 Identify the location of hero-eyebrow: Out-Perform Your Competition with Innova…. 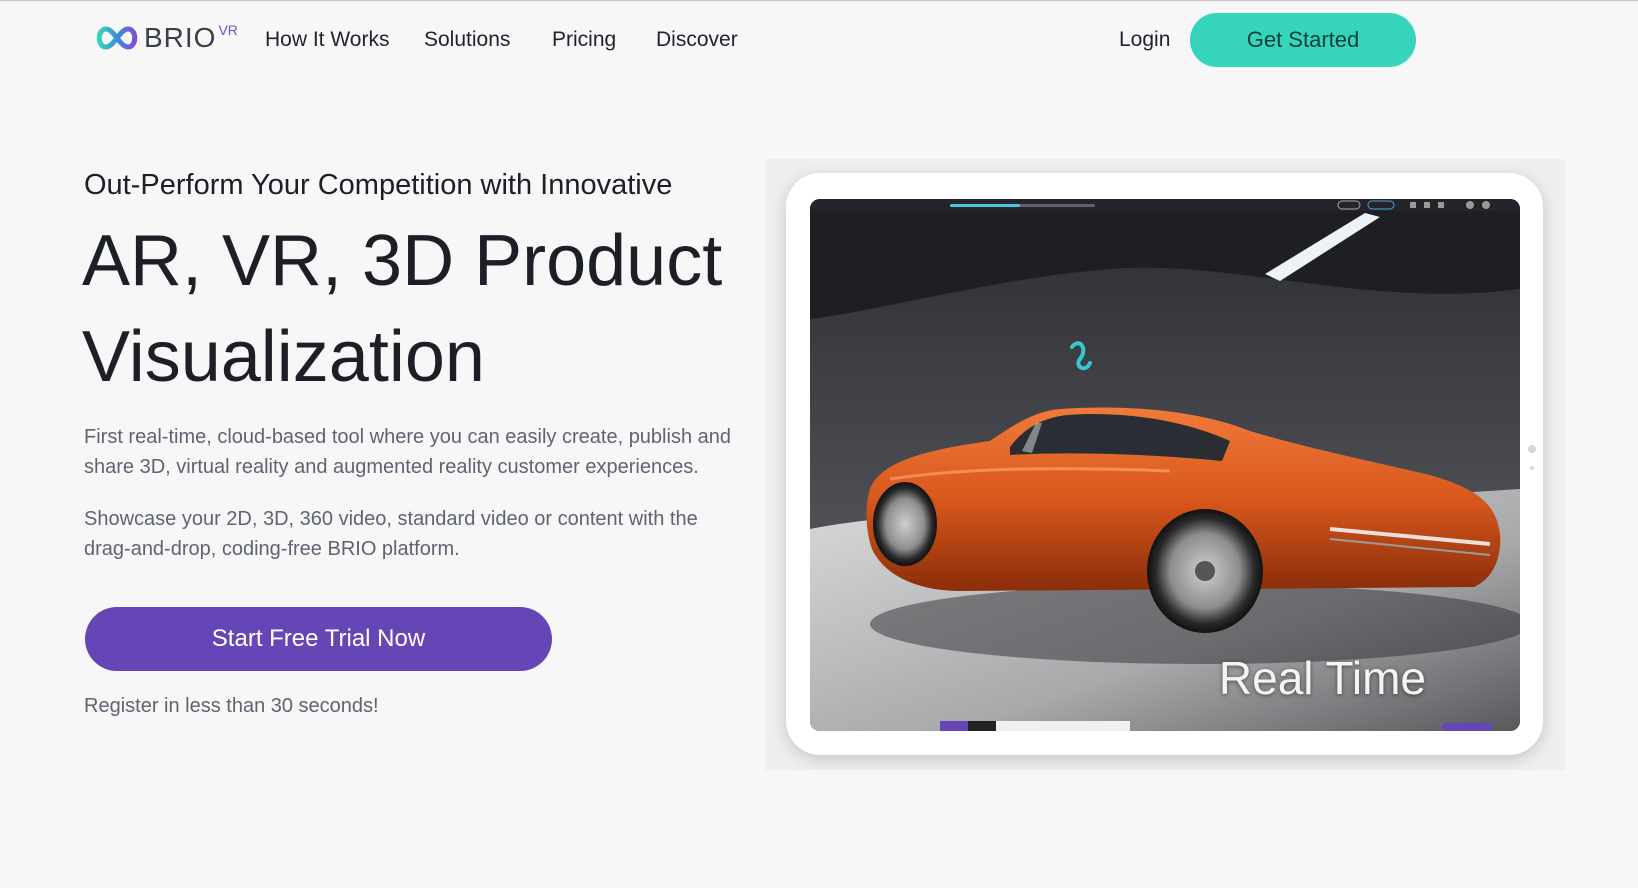
(378, 185).